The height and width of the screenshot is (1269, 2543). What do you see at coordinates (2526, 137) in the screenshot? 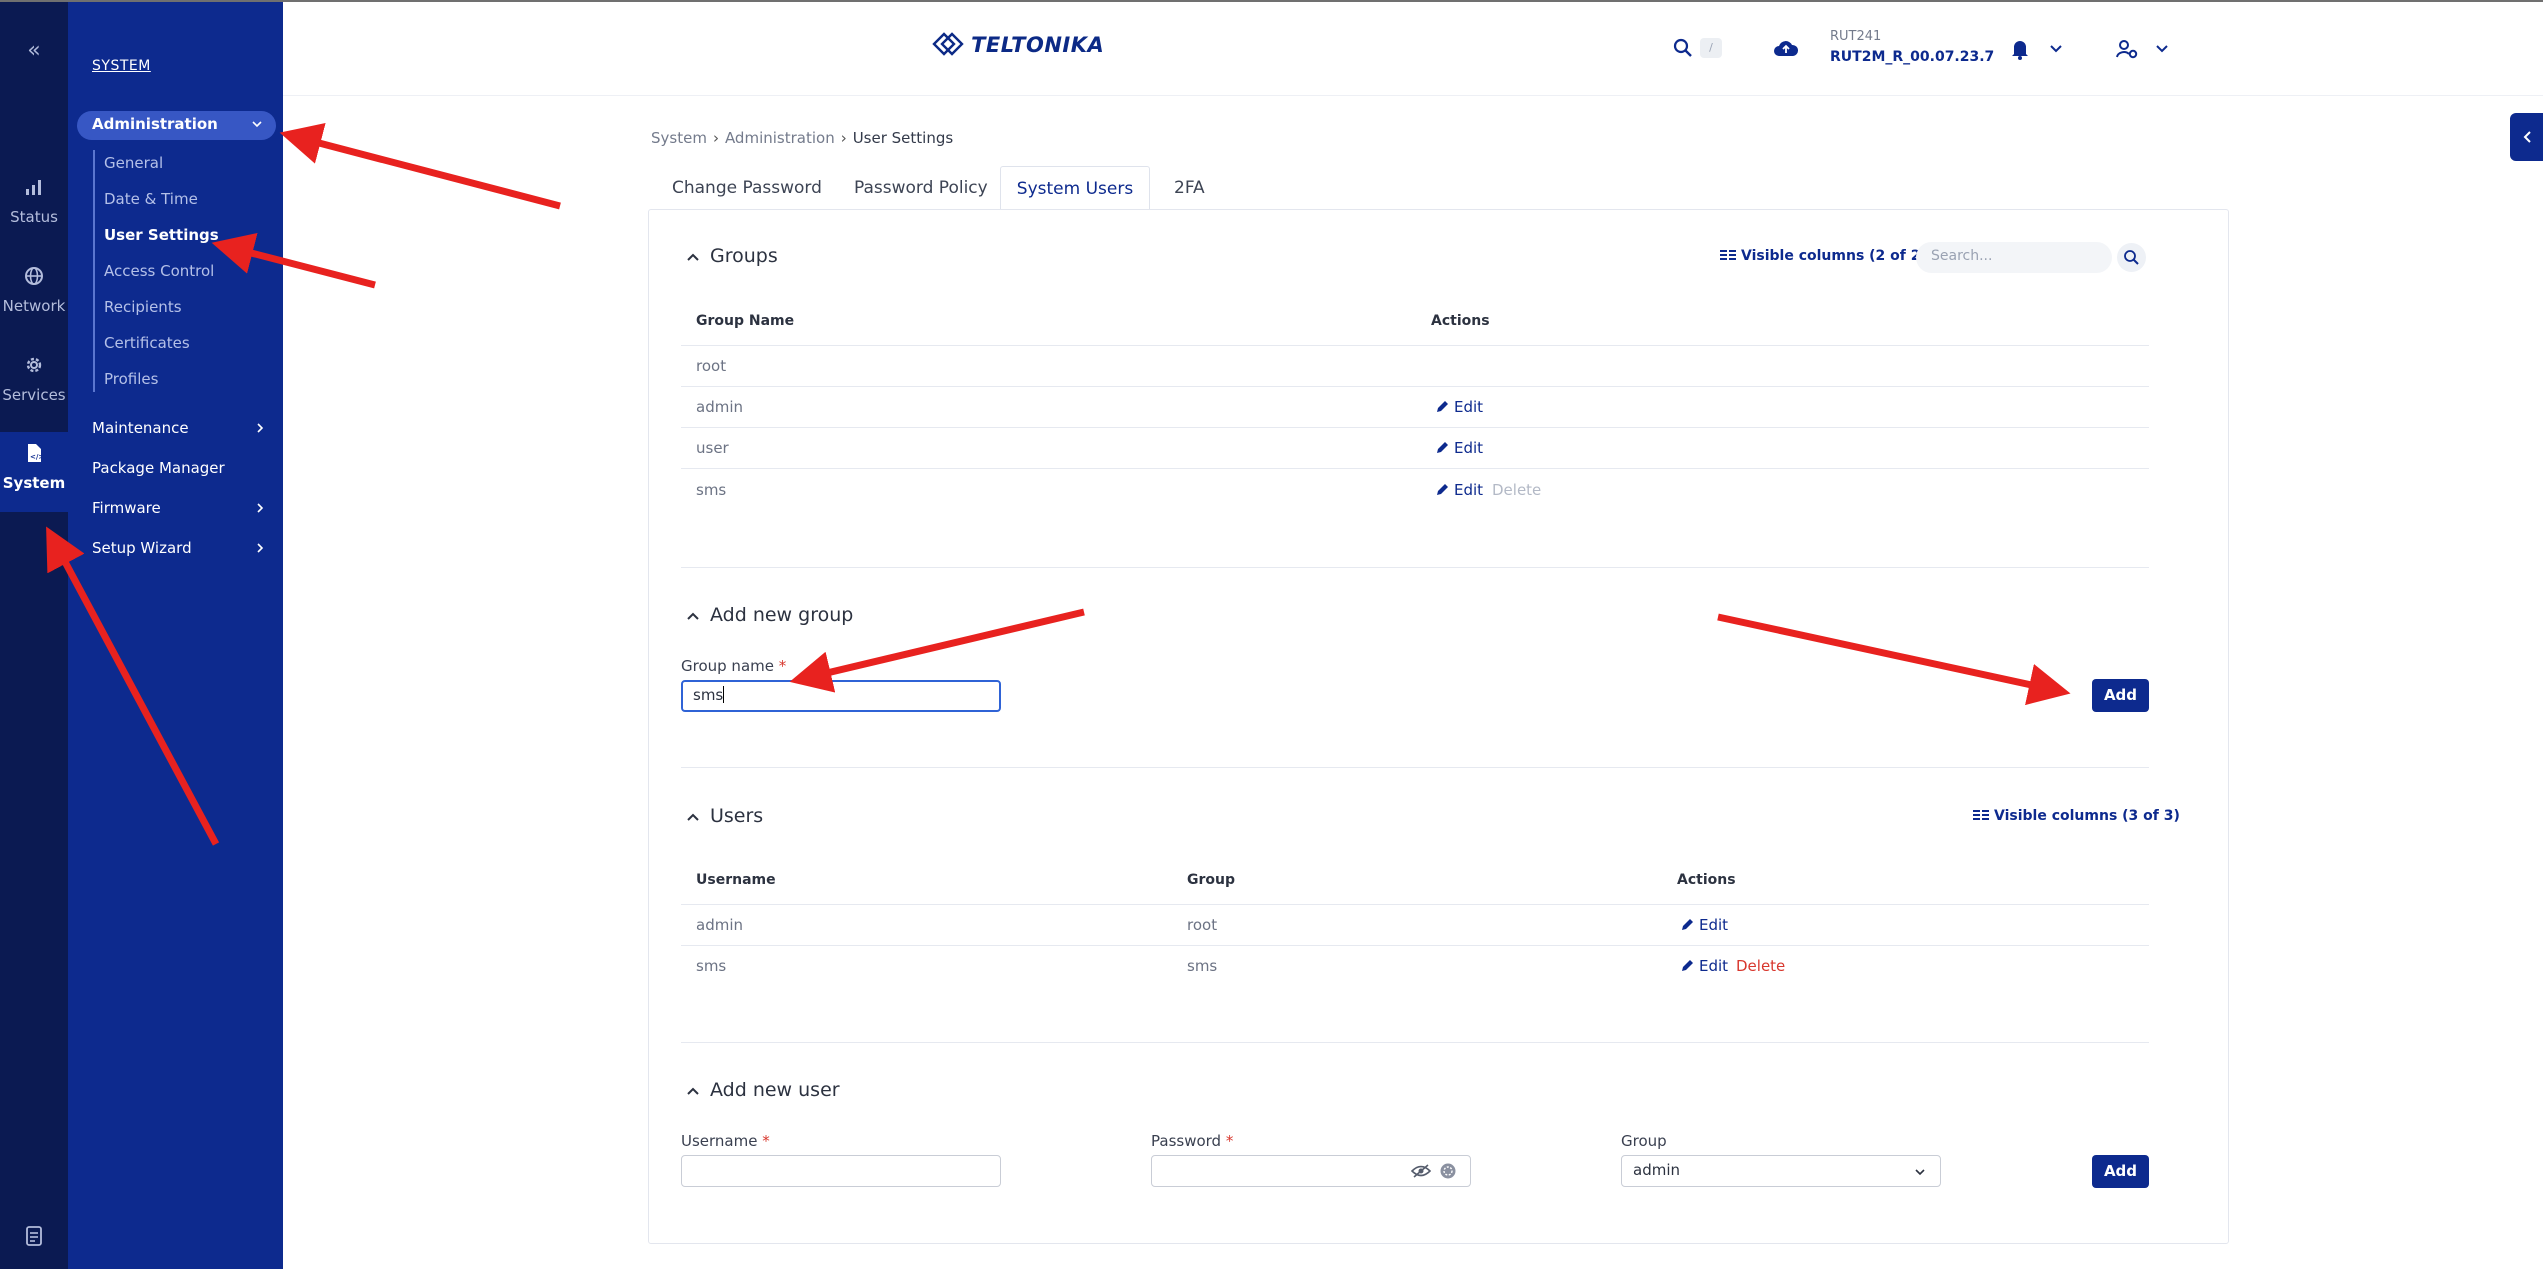
I see `side-panel-toggle` at bounding box center [2526, 137].